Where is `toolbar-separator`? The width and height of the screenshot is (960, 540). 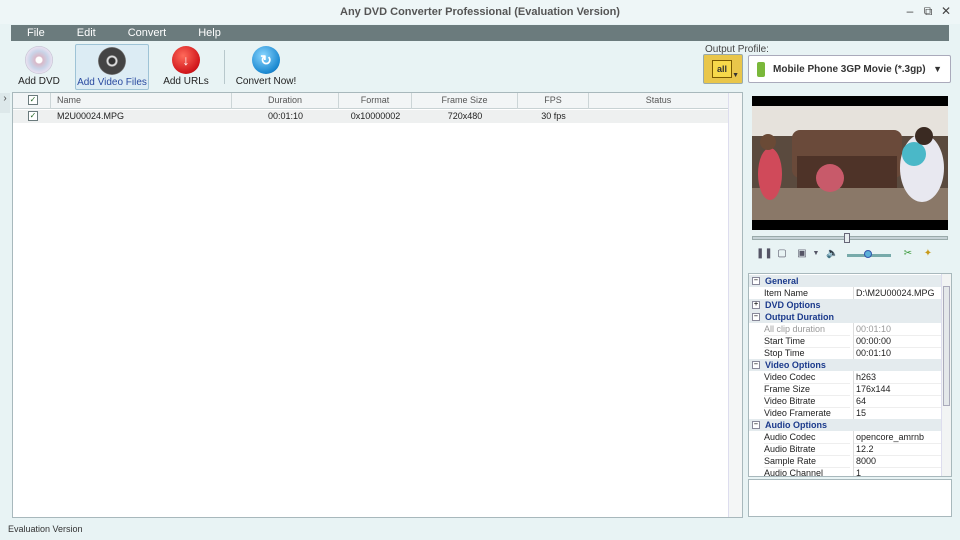
toolbar-separator is located at coordinates (224, 67).